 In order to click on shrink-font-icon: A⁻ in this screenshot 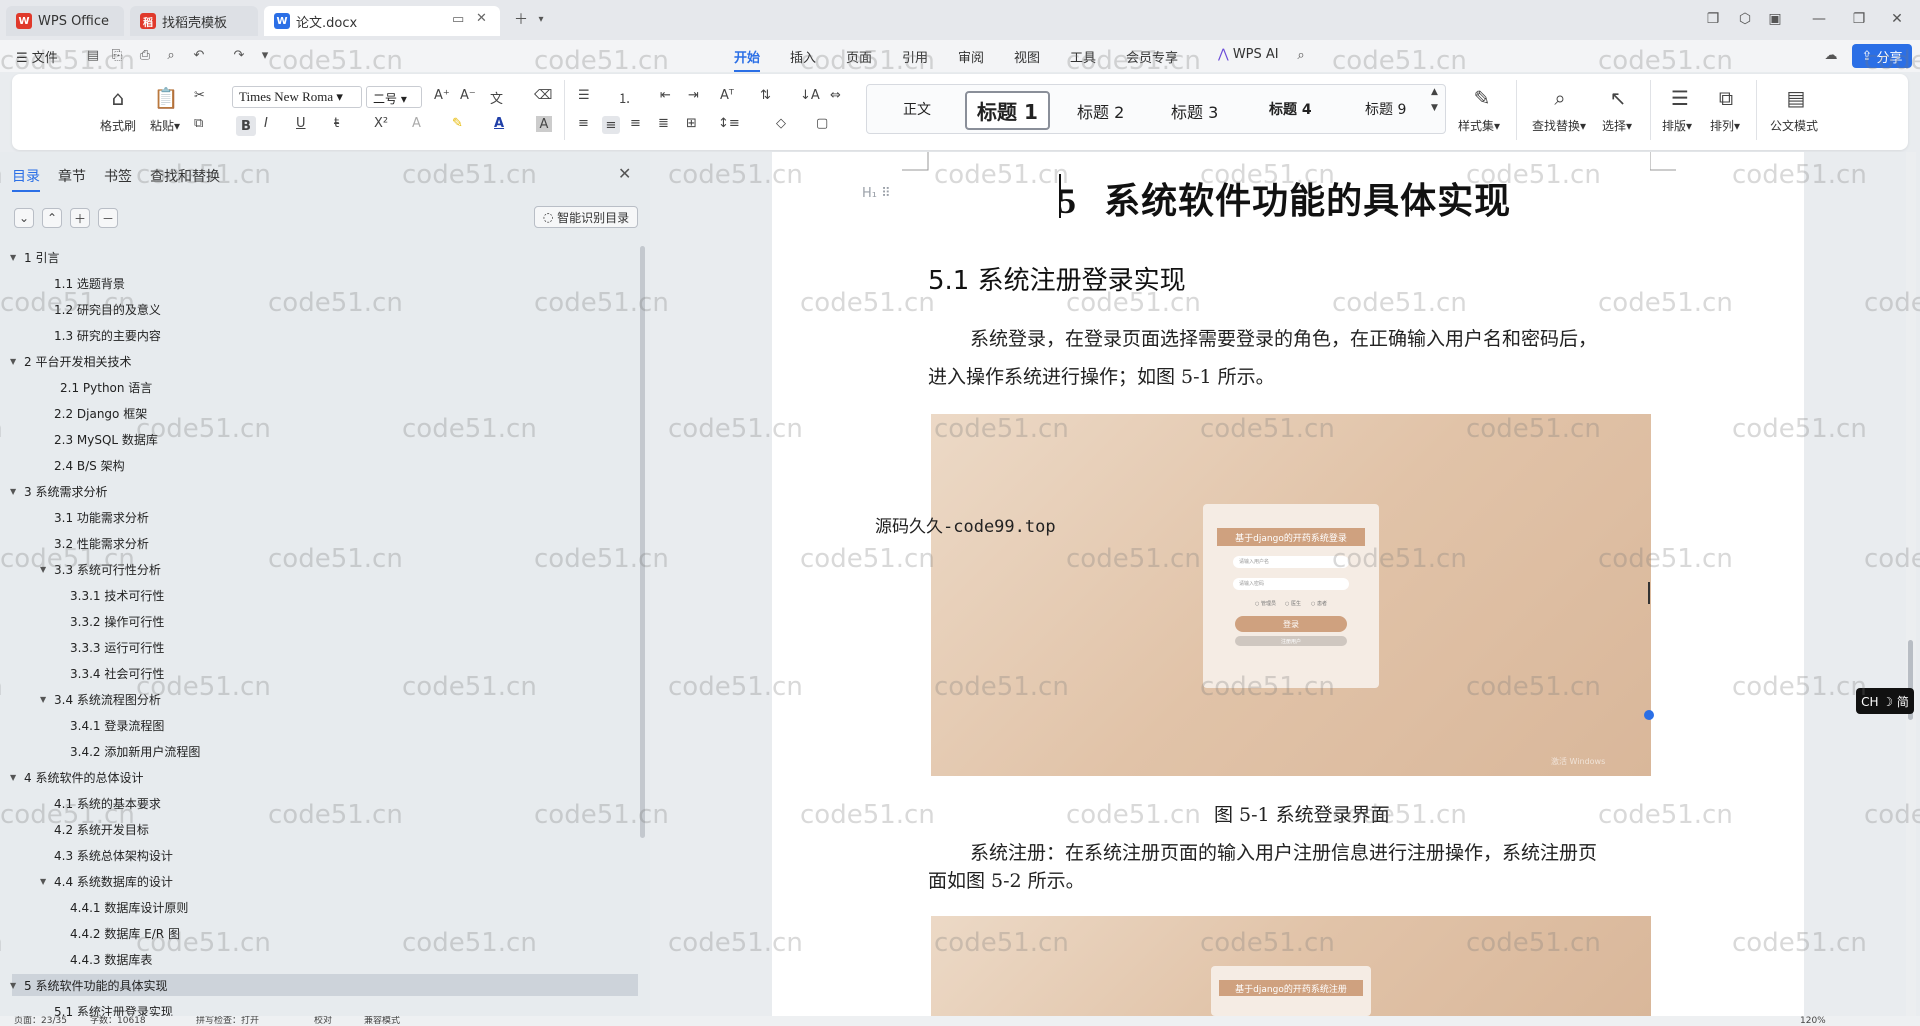, I will do `click(468, 95)`.